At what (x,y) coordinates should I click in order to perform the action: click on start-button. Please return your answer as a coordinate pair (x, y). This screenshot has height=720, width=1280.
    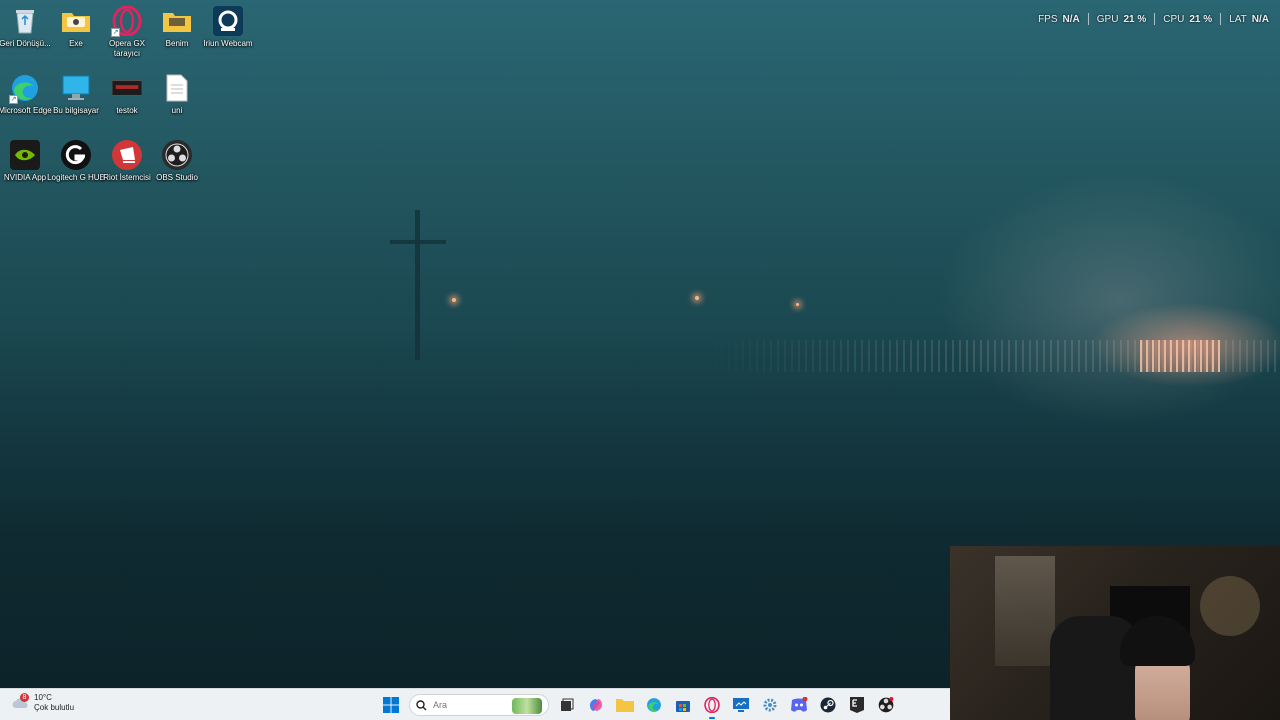
    Looking at the image, I should click on (391, 705).